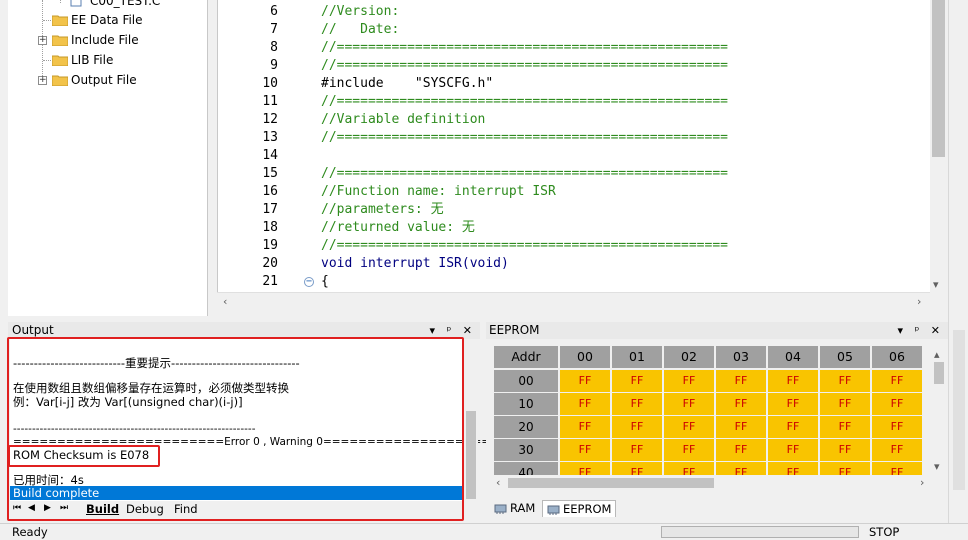  What do you see at coordinates (576, 282) in the screenshot?
I see `code-line: 21 −{` at bounding box center [576, 282].